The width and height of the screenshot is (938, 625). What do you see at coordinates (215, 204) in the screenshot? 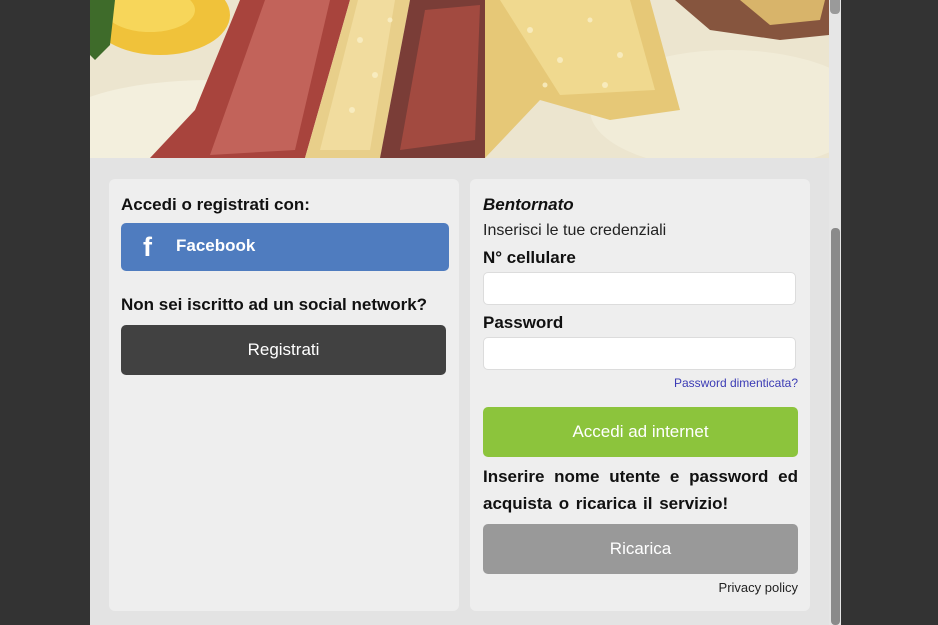
I see `social-heading: Accedi o registrati con:` at bounding box center [215, 204].